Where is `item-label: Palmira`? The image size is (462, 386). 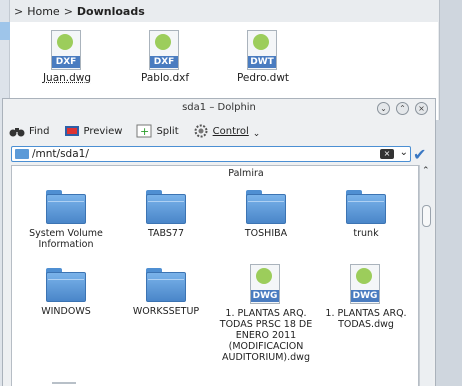
item-label: Palmira is located at coordinates (246, 173).